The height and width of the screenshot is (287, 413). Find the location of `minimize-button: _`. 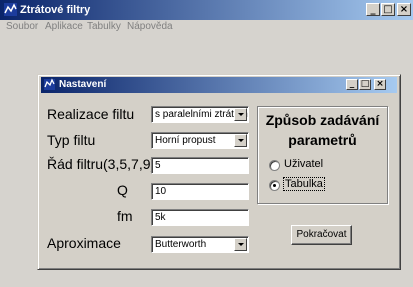

minimize-button: _ is located at coordinates (373, 9).